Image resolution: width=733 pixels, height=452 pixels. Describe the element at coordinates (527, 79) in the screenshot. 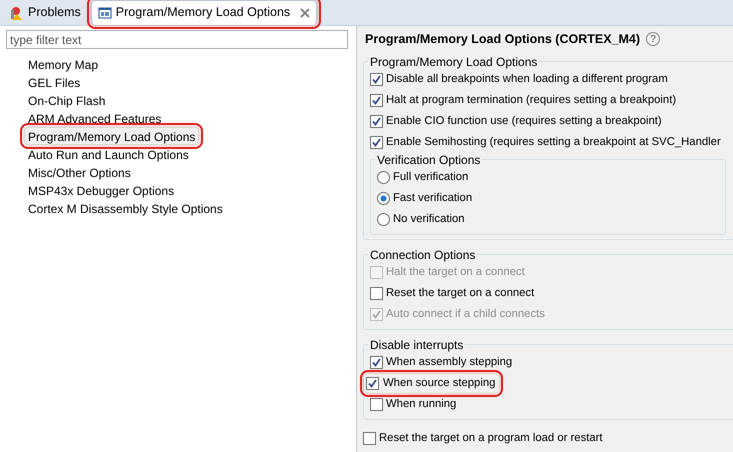

I see `option-label: Disable all breakpoints when loading a different program` at that location.